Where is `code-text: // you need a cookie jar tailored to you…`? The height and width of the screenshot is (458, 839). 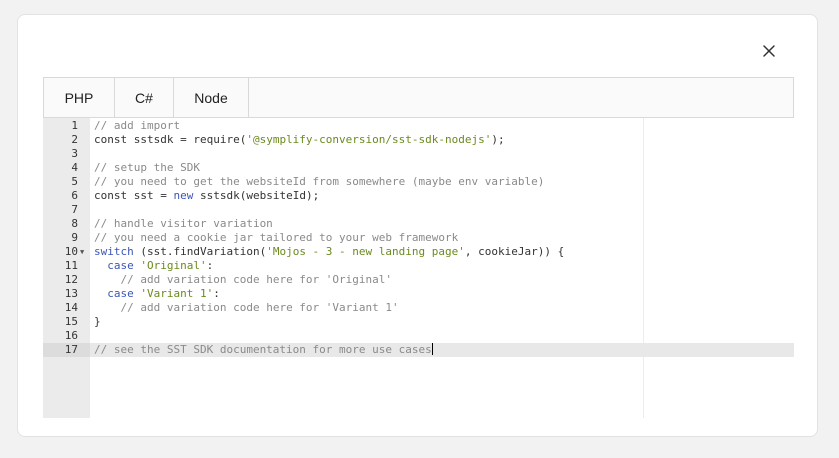
code-text: // you need a cookie jar tailored to you… is located at coordinates (276, 238).